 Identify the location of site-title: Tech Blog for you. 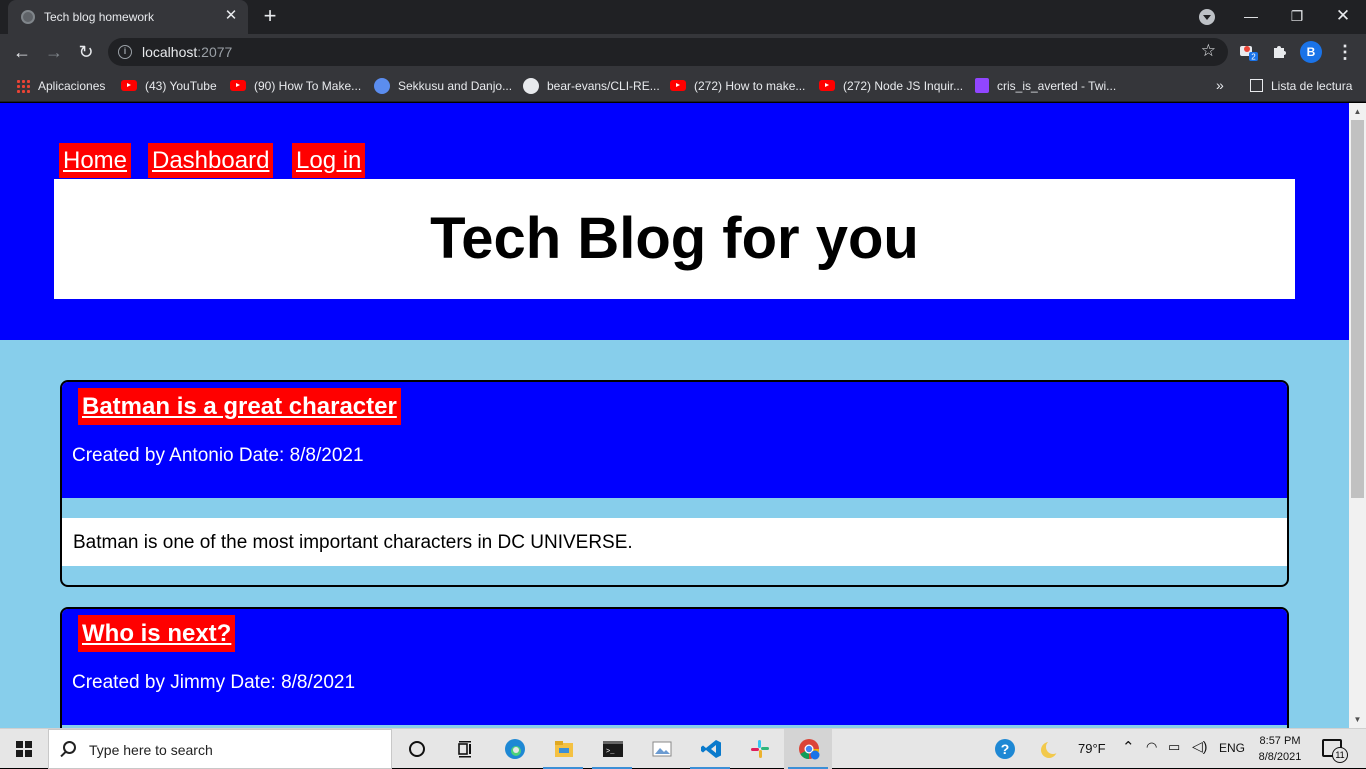
(674, 238).